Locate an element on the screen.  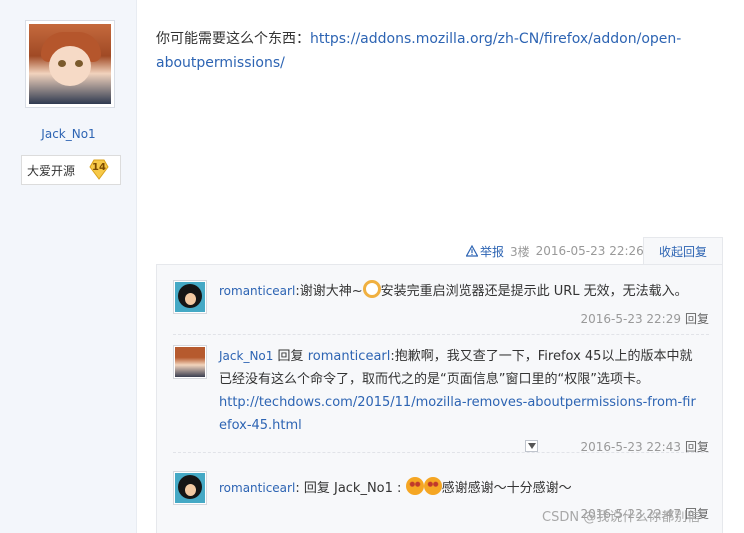
author-avatar is located at coordinates (70, 64).